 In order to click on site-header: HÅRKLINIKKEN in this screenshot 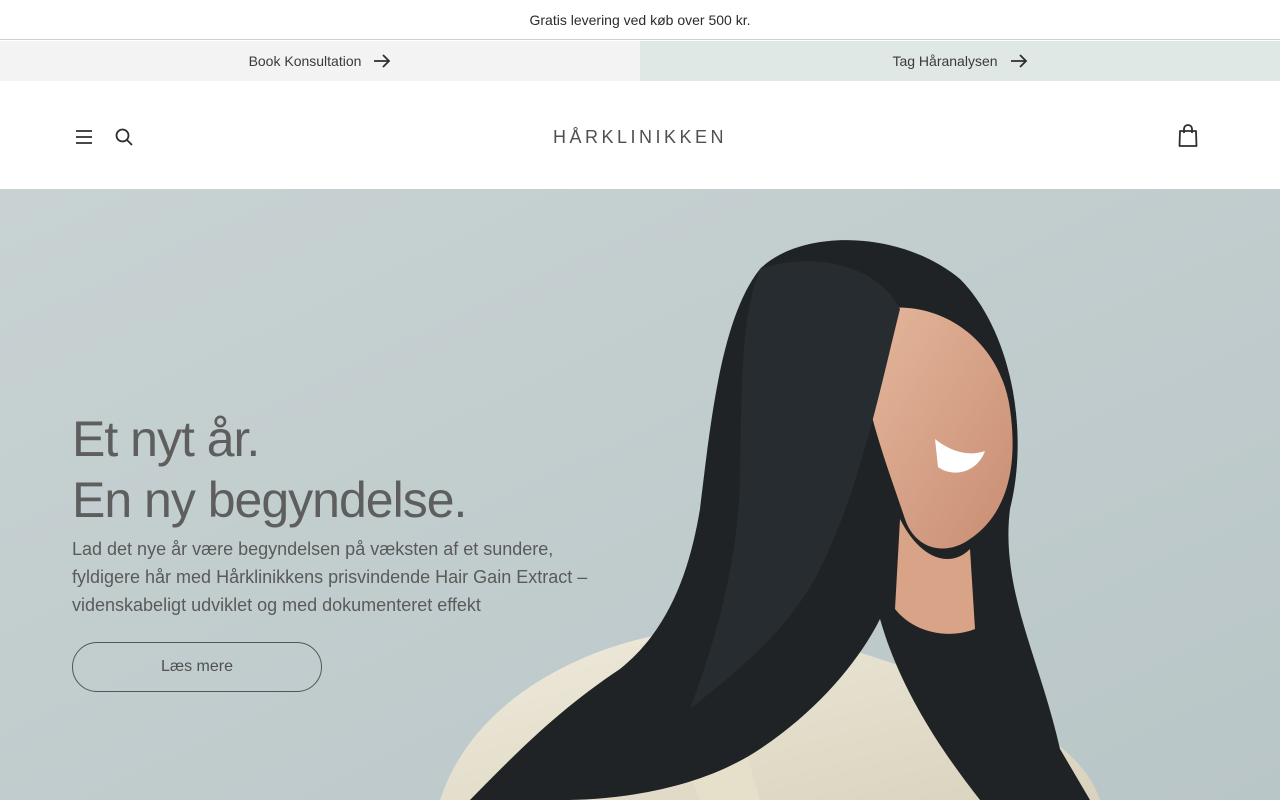, I will do `click(640, 135)`.